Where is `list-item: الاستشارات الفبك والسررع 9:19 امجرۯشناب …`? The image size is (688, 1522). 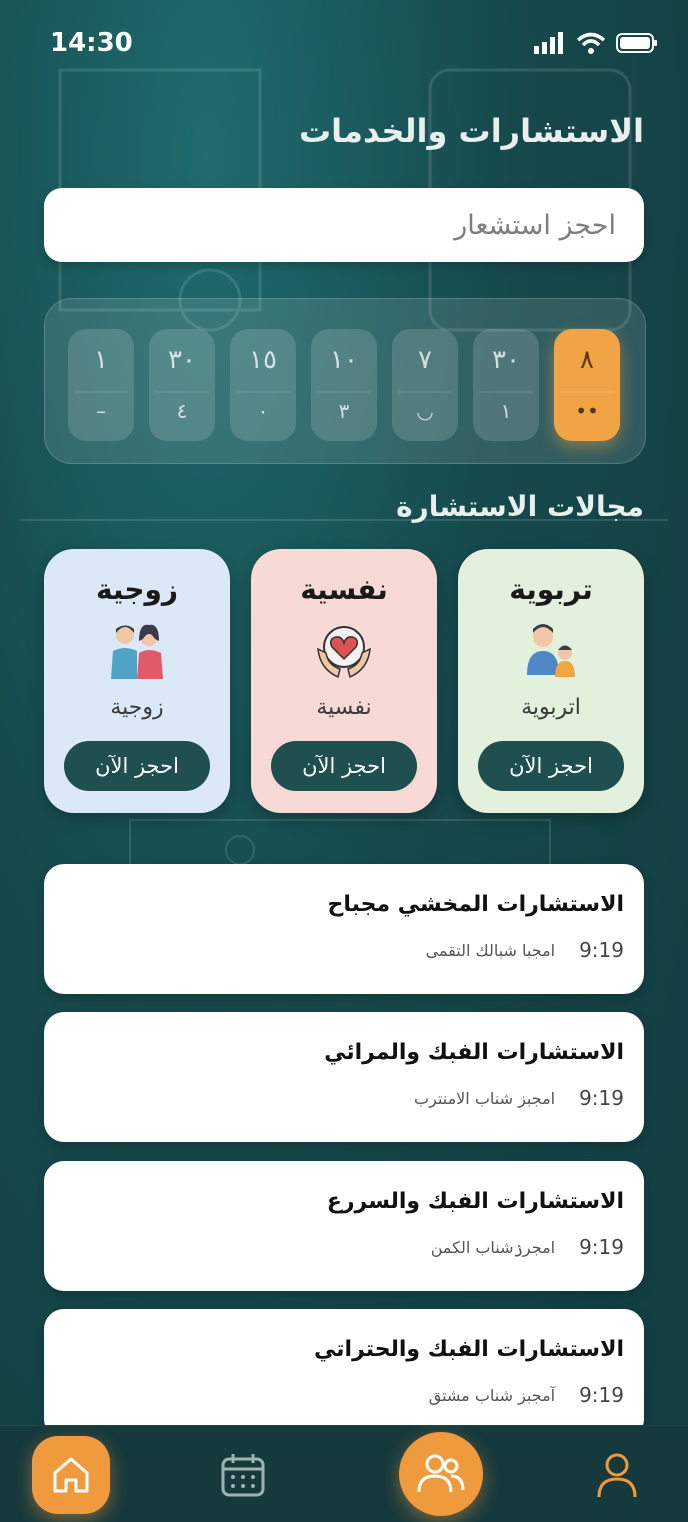
list-item: الاستشارات الفبك والسررع 9:19 امجرۯشناب … is located at coordinates (344, 1226).